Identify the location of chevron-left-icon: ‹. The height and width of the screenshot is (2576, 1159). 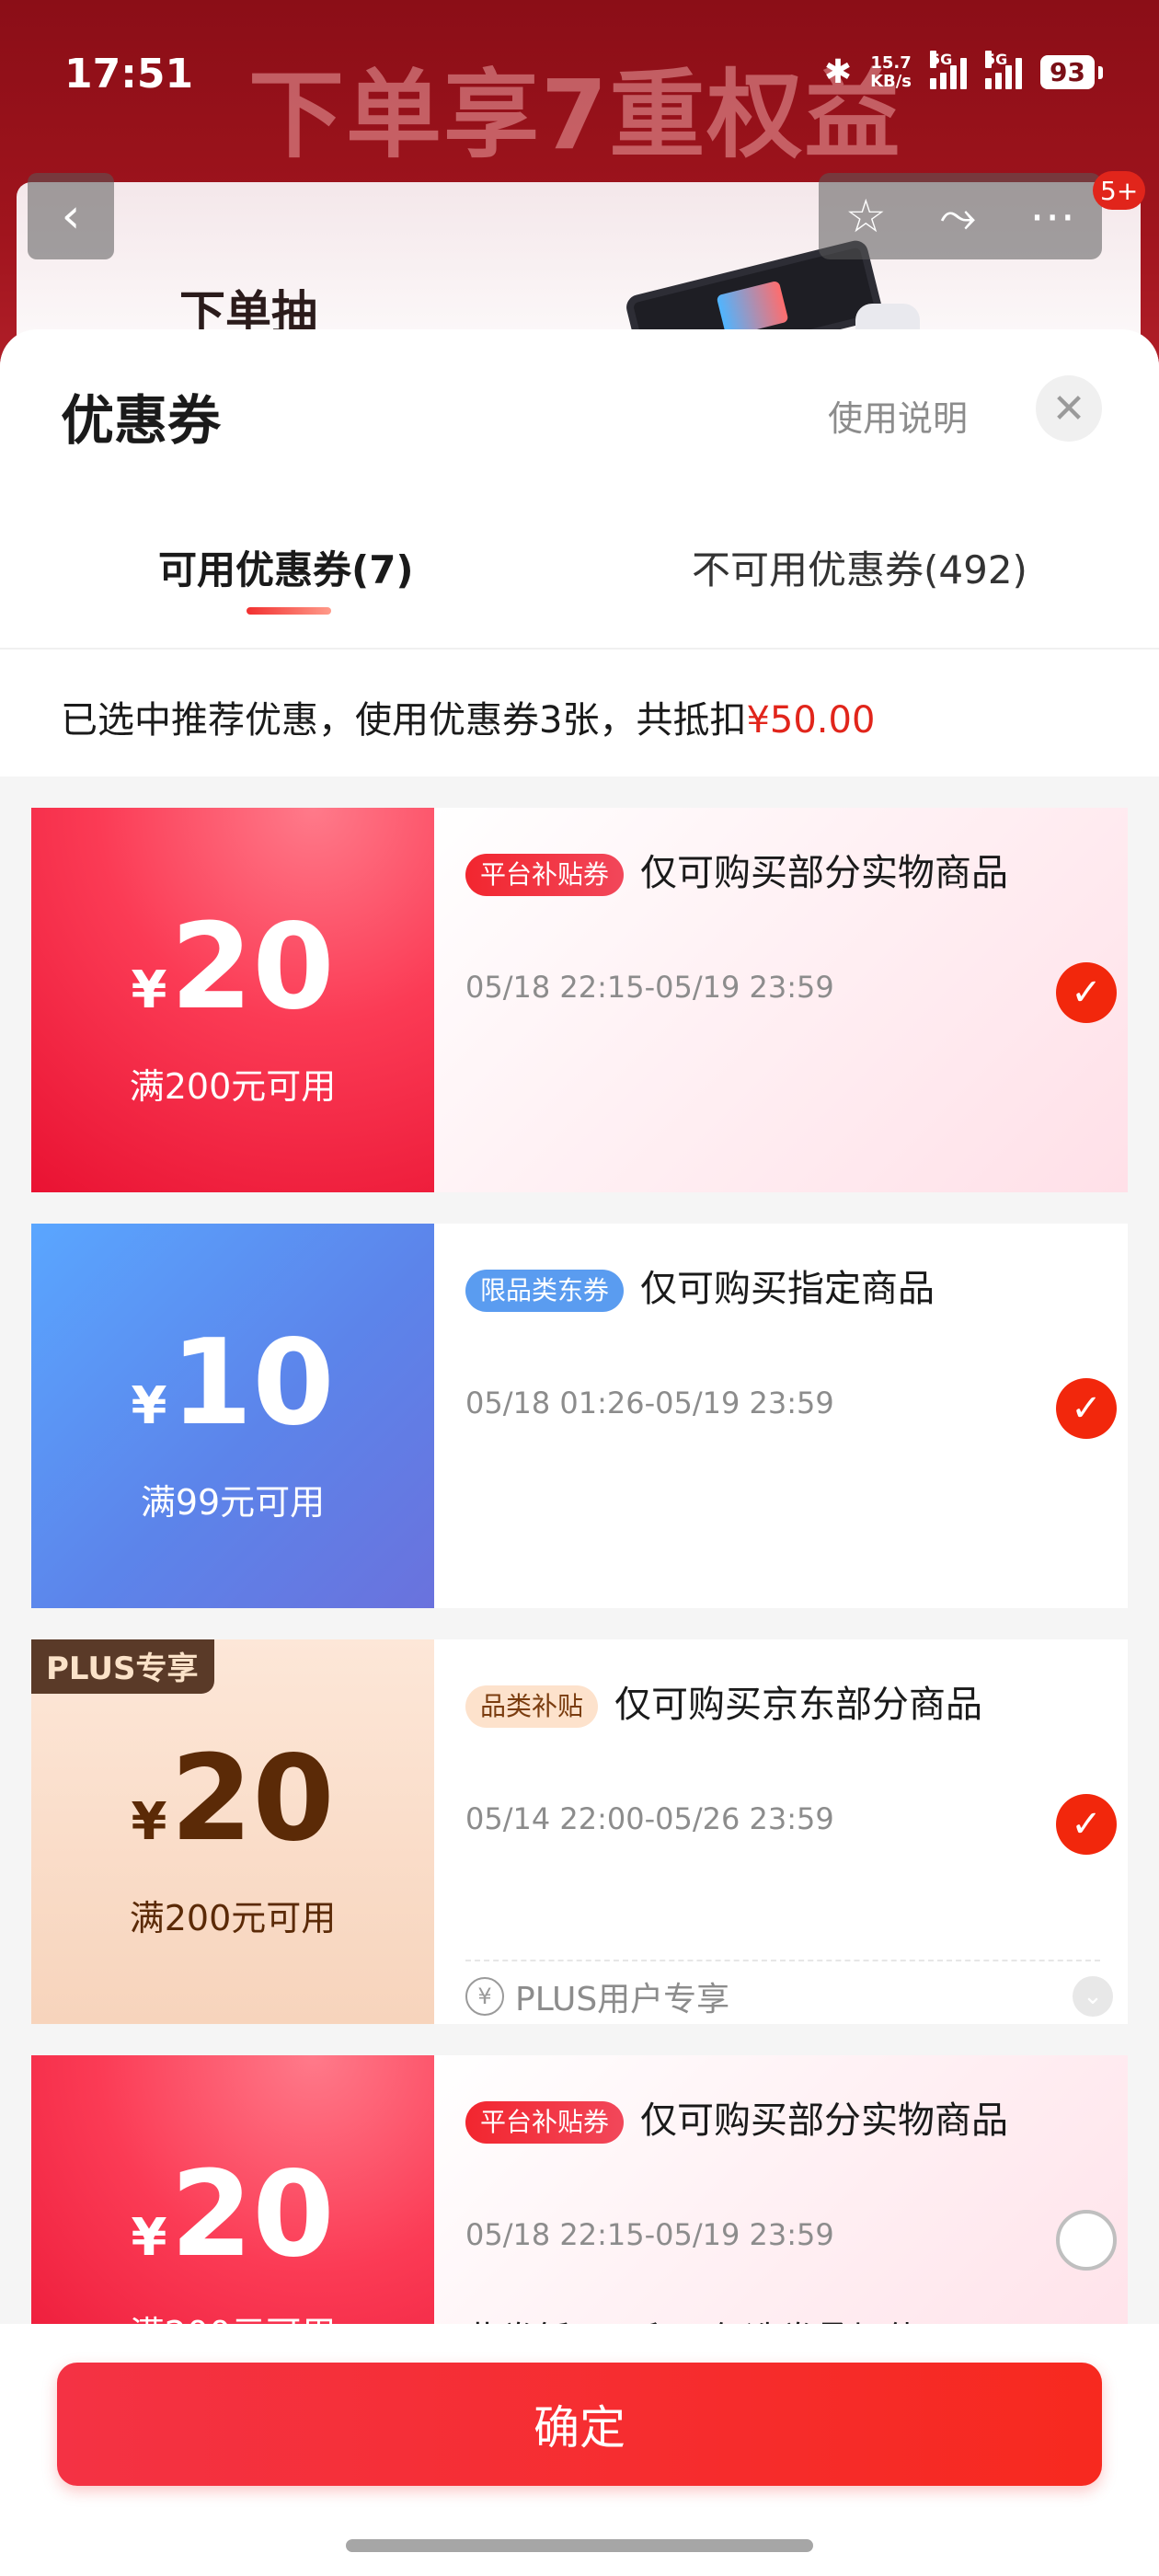
(71, 216).